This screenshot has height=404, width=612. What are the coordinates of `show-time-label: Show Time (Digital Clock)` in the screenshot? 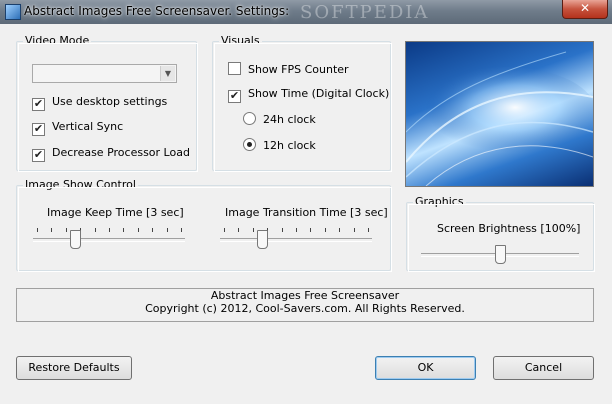 It's located at (319, 93).